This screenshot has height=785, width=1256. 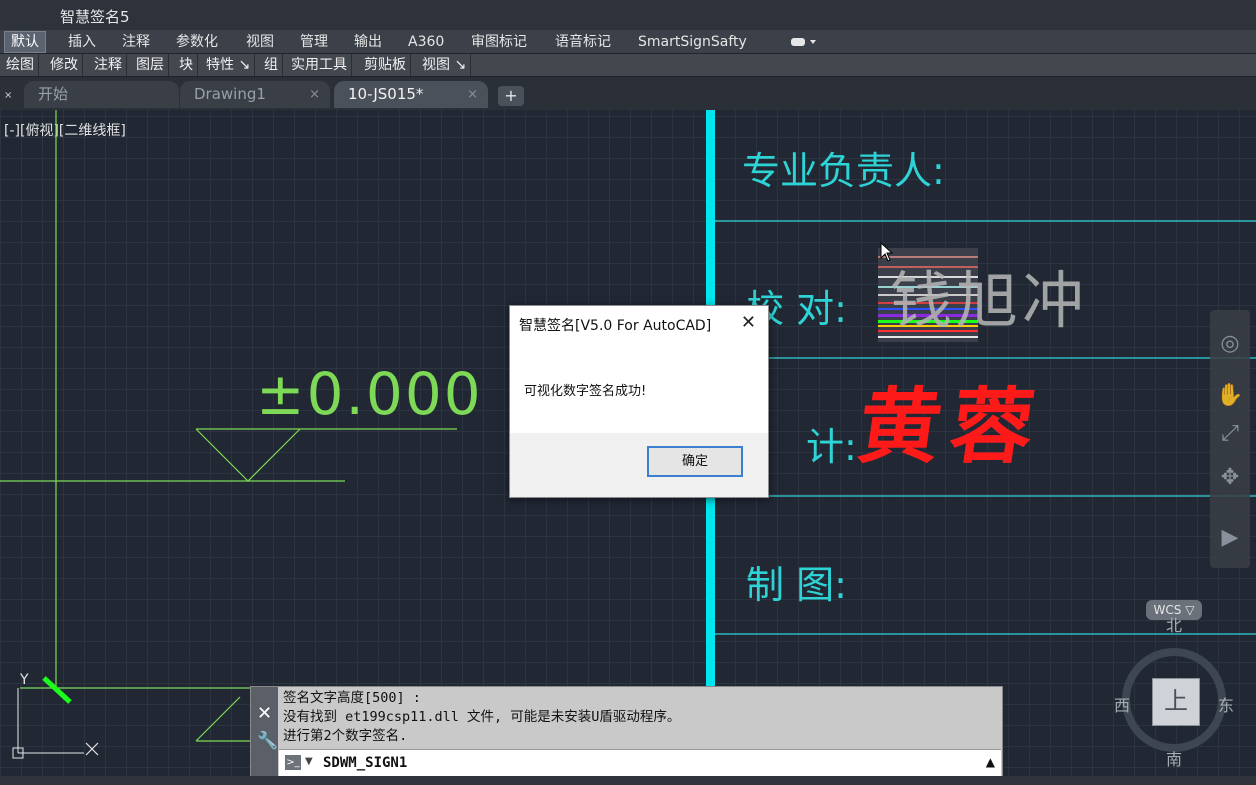 What do you see at coordinates (186, 65) in the screenshot?
I see `panel-block: 块` at bounding box center [186, 65].